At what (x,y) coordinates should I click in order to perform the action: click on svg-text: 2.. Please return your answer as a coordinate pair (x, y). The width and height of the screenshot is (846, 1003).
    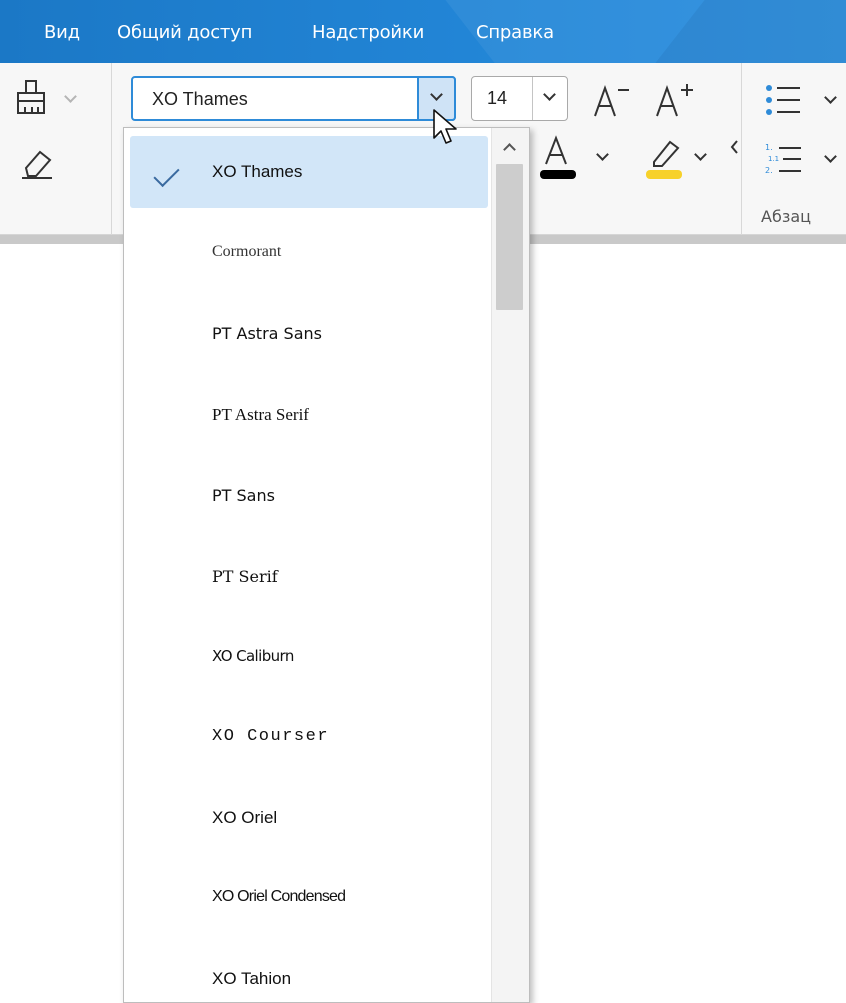
    Looking at the image, I should click on (769, 170).